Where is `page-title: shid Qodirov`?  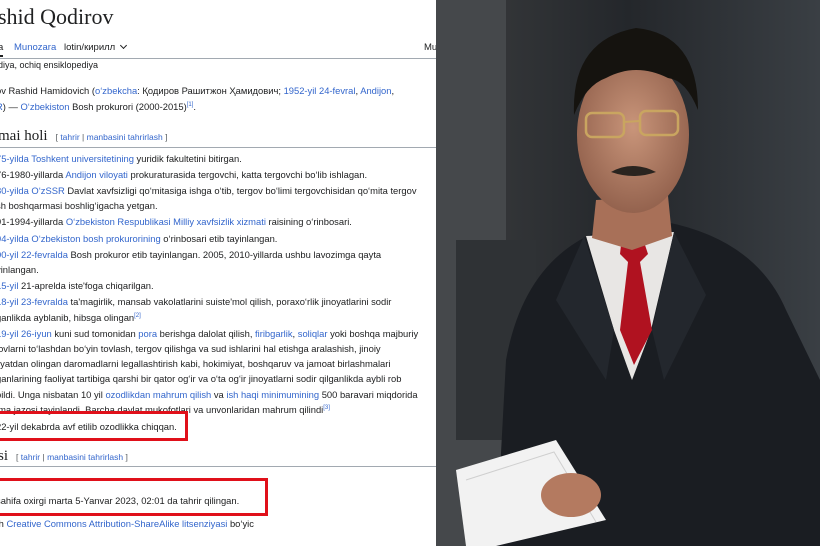 page-title: shid Qodirov is located at coordinates (57, 16).